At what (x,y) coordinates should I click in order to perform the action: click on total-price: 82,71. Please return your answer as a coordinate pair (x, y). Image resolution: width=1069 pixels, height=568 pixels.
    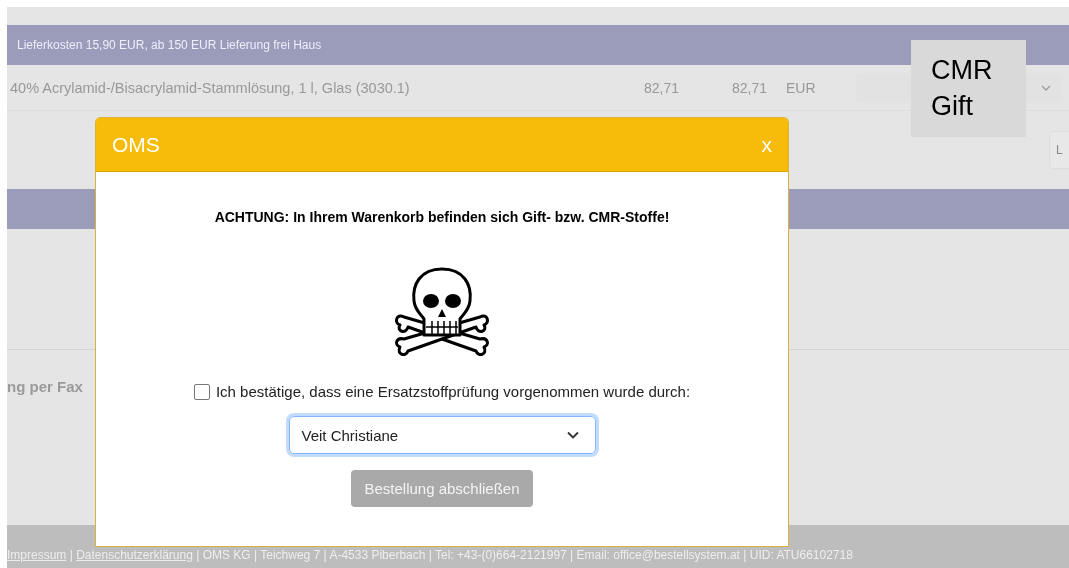
    Looking at the image, I should click on (750, 87).